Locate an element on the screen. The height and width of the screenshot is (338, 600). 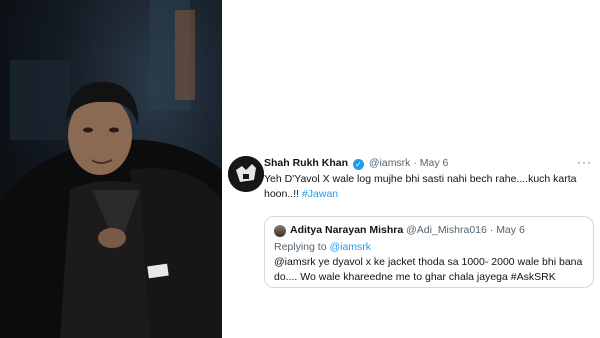
quoted-author-name: Aditya Narayan Mishra is located at coordinates (346, 230).